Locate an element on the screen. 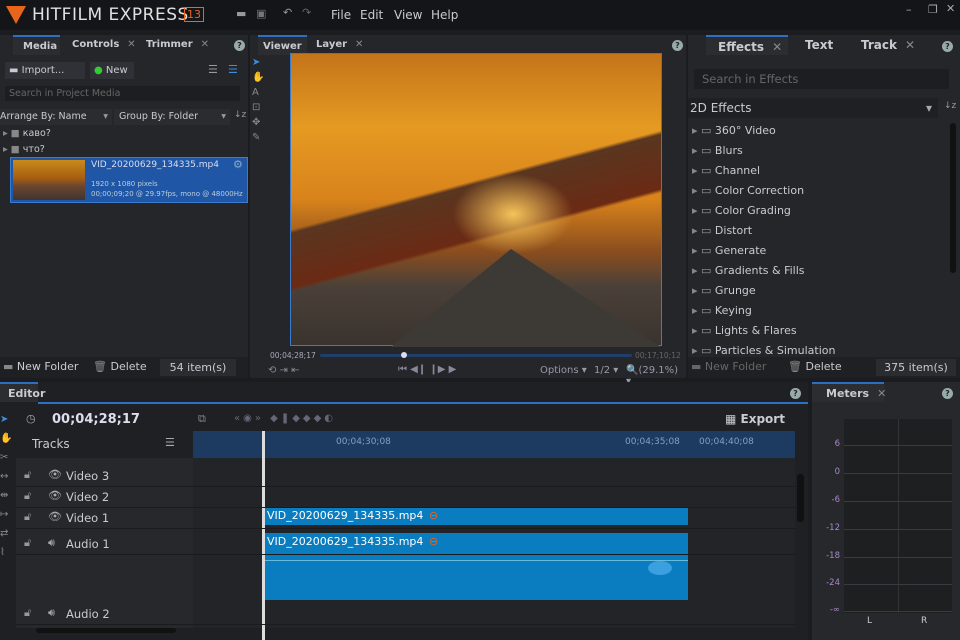  redo-icon: ↷ is located at coordinates (306, 12).